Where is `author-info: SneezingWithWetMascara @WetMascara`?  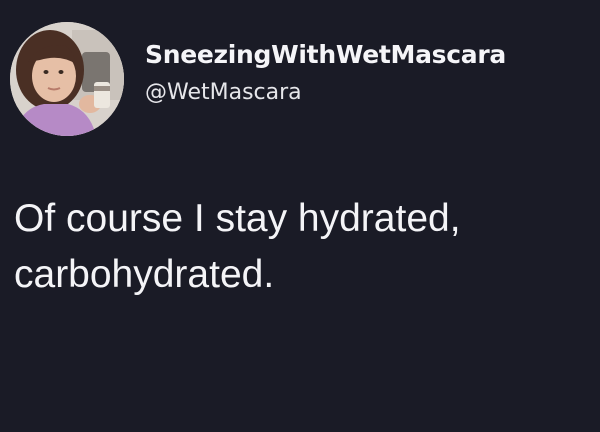 author-info: SneezingWithWetMascara @WetMascara is located at coordinates (325, 73).